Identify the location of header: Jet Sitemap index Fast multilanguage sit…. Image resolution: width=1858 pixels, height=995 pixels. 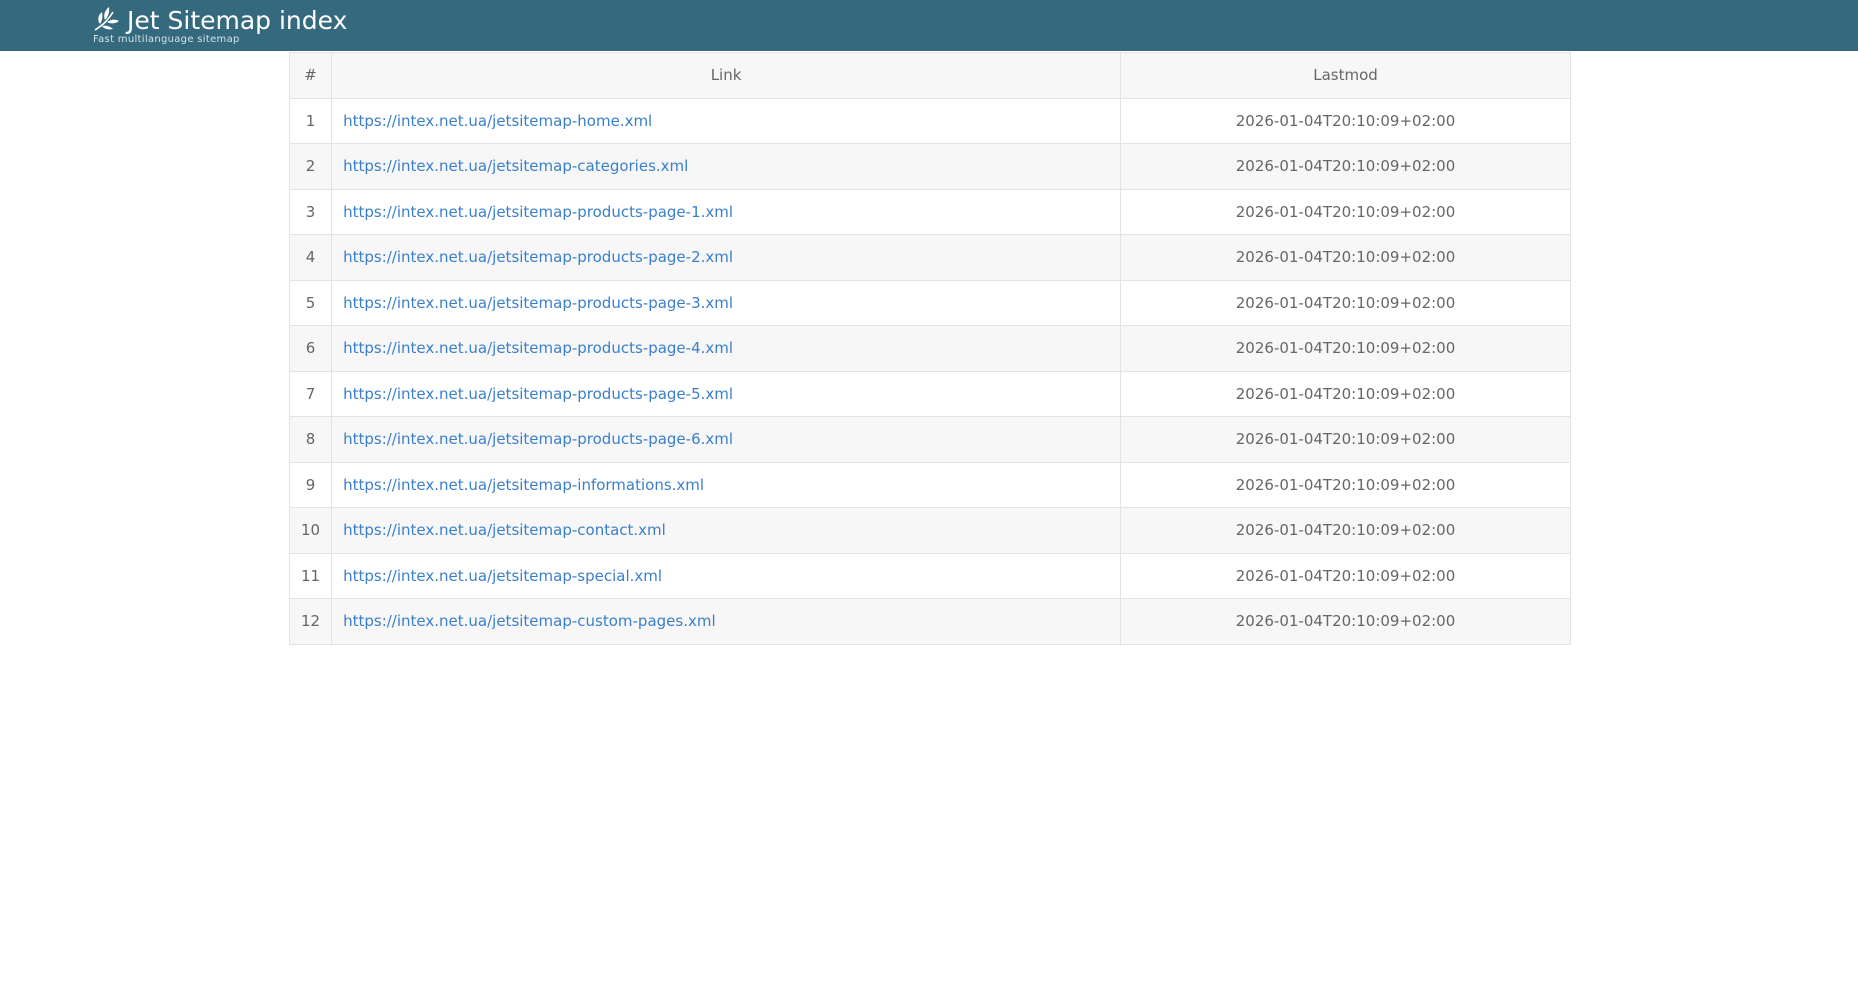
(929, 25).